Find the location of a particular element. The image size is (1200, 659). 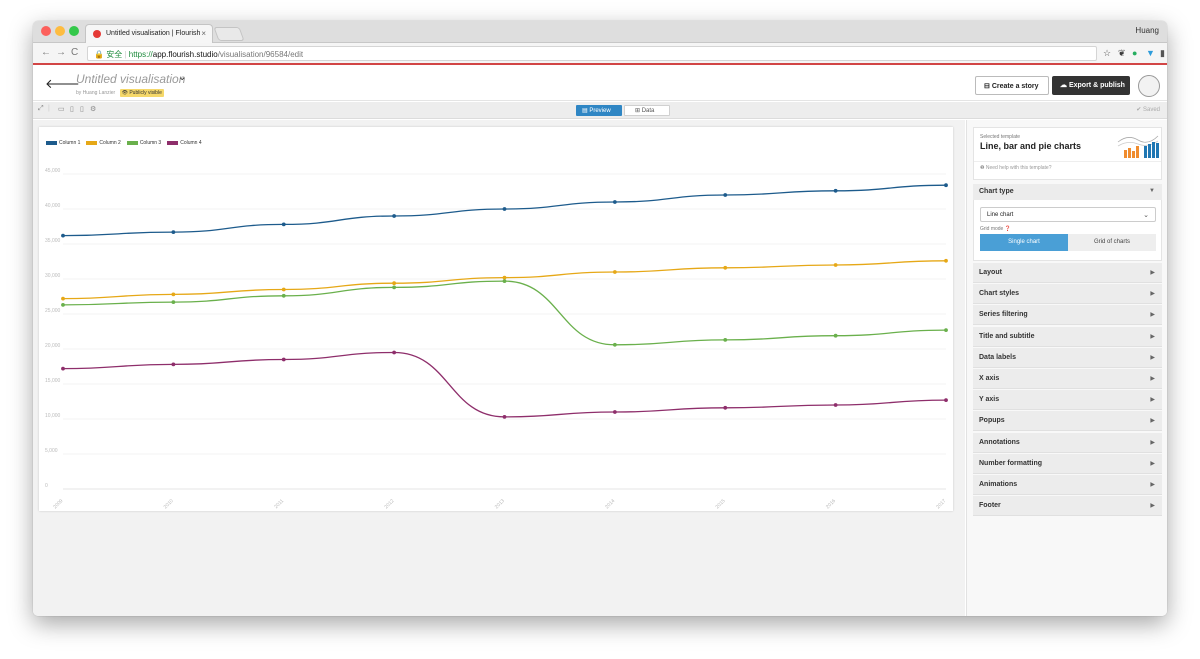

y-tick-label: 0 is located at coordinates (46, 486).